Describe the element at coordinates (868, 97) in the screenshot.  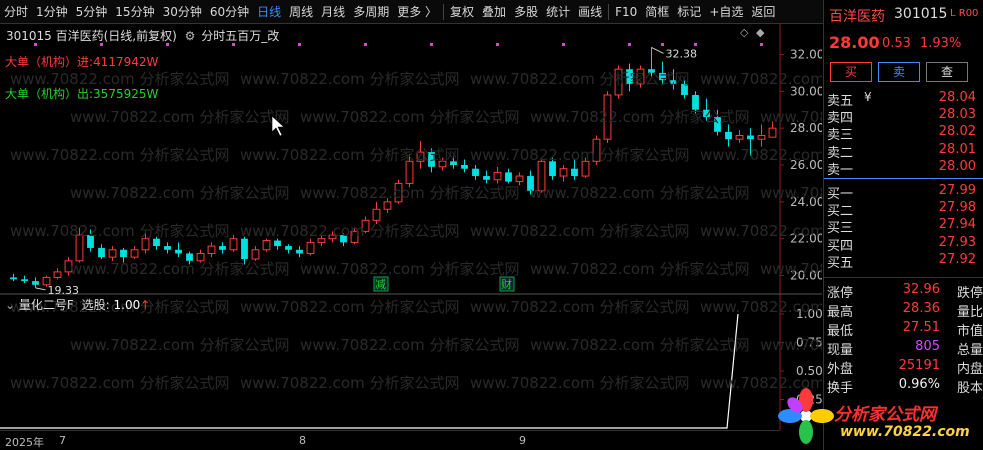
I see `yen-icon: ¥` at that location.